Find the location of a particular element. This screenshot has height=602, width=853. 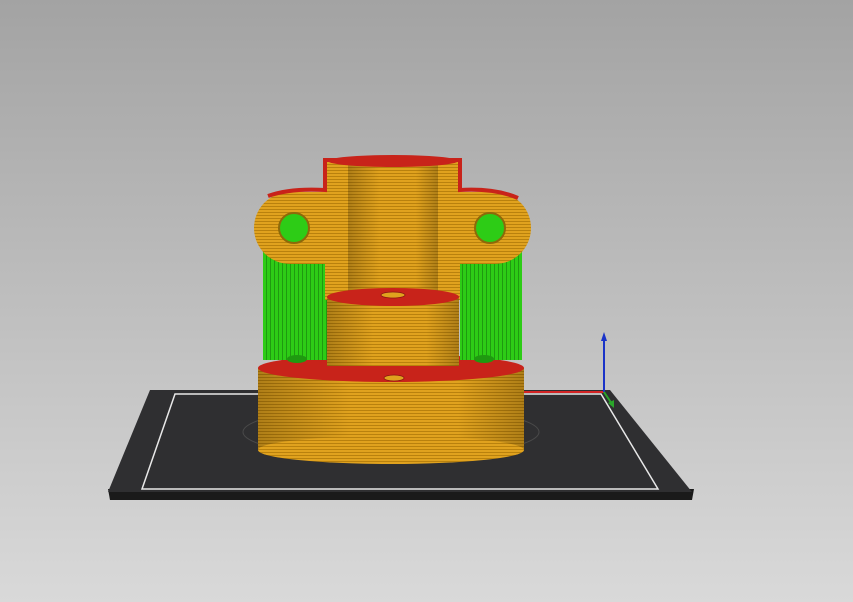

support-pillar-right is located at coordinates (491, 305).